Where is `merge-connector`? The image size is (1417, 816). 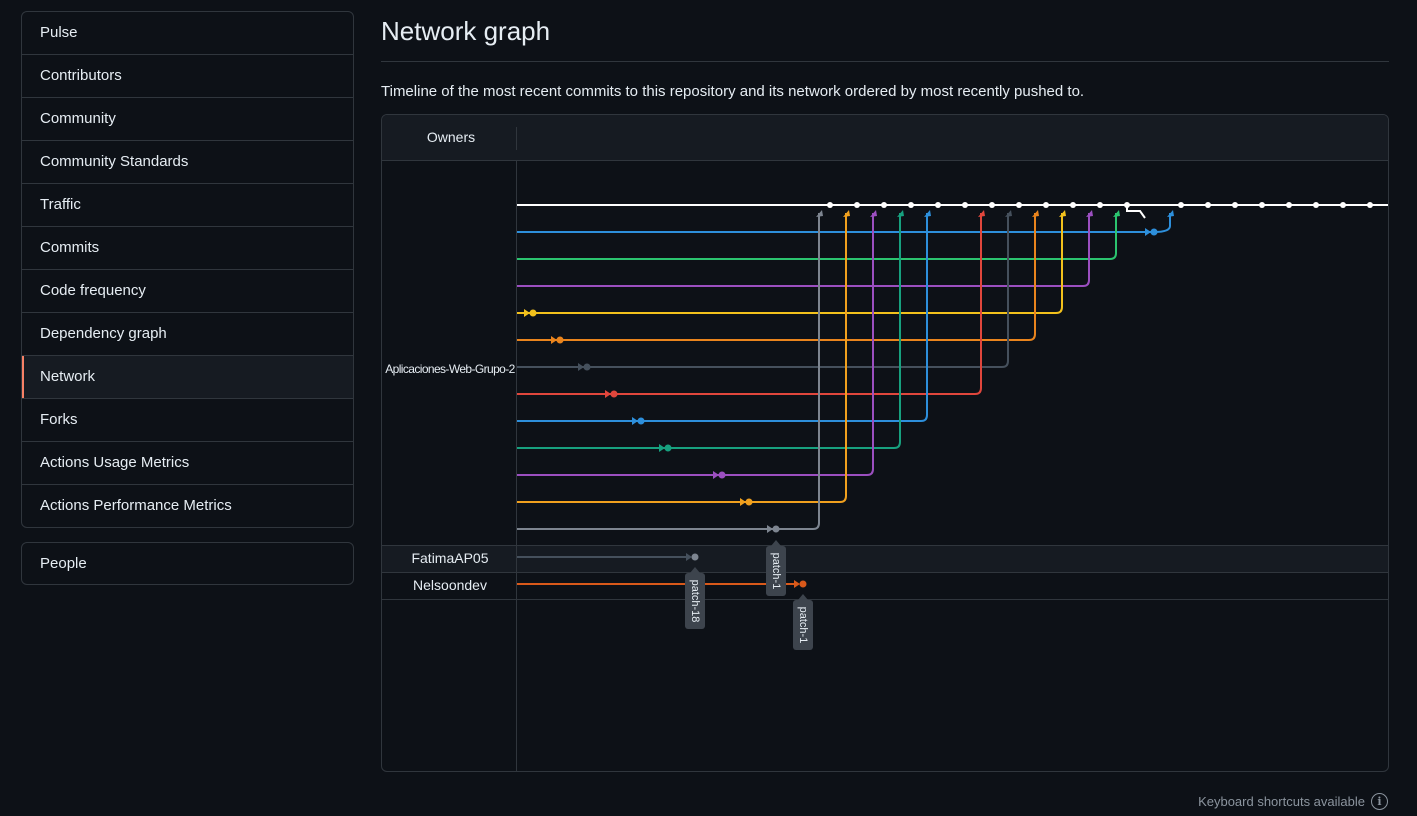 merge-connector is located at coordinates (1136, 212).